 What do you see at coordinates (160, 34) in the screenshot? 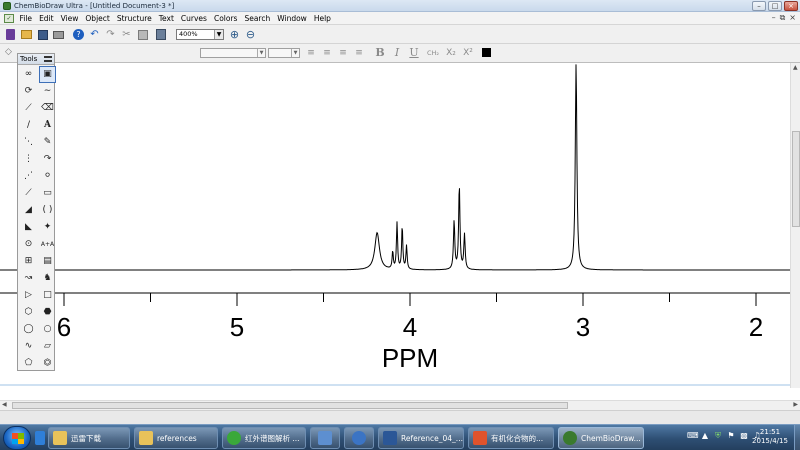
I see `paste-icon` at bounding box center [160, 34].